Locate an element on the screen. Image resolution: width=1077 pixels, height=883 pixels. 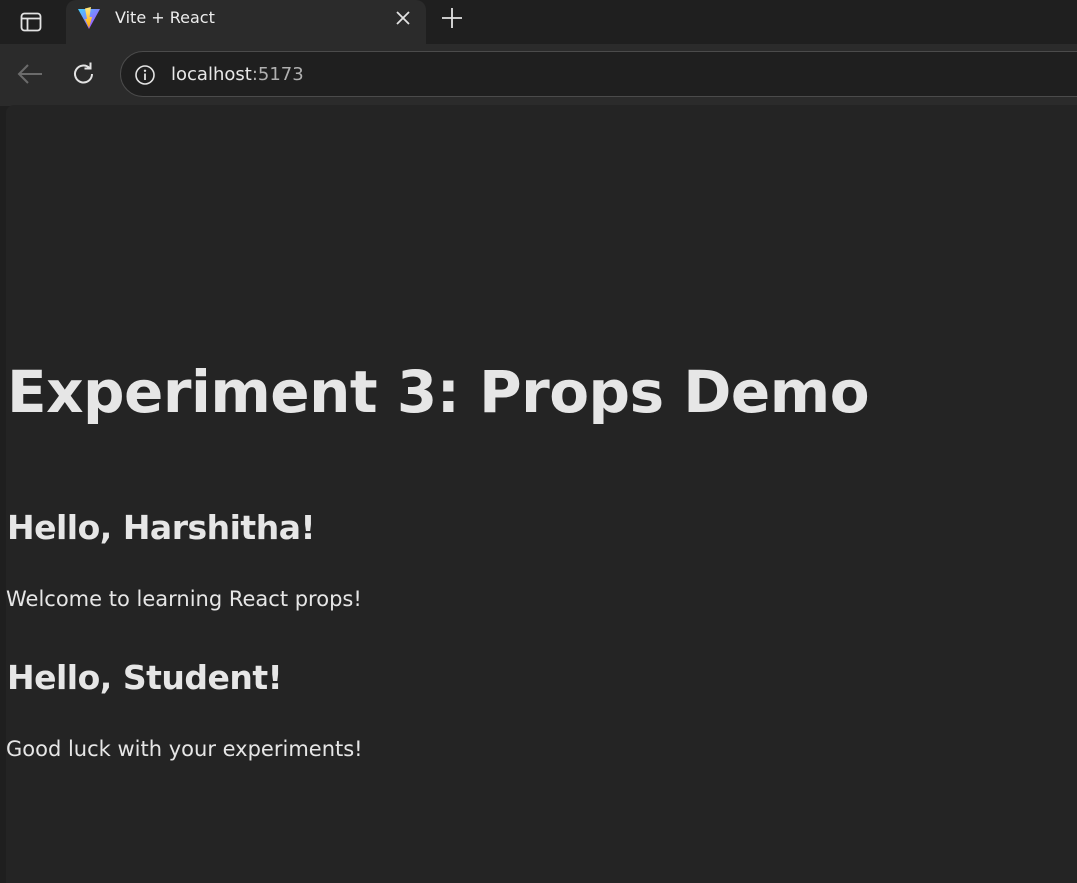
greeting-message: Good luck with your experiments! is located at coordinates (184, 749).